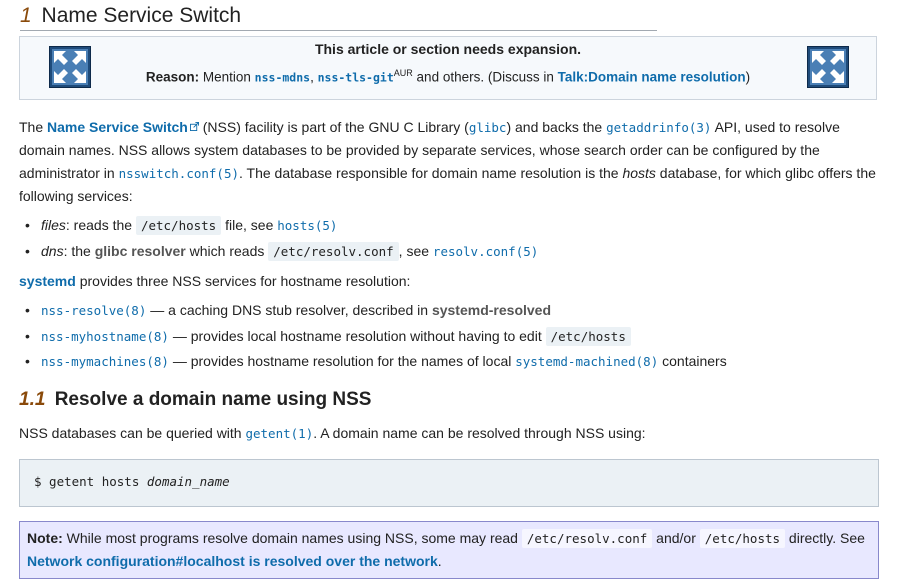  What do you see at coordinates (279, 433) in the screenshot?
I see `getent-man-link: getent(1)` at bounding box center [279, 433].